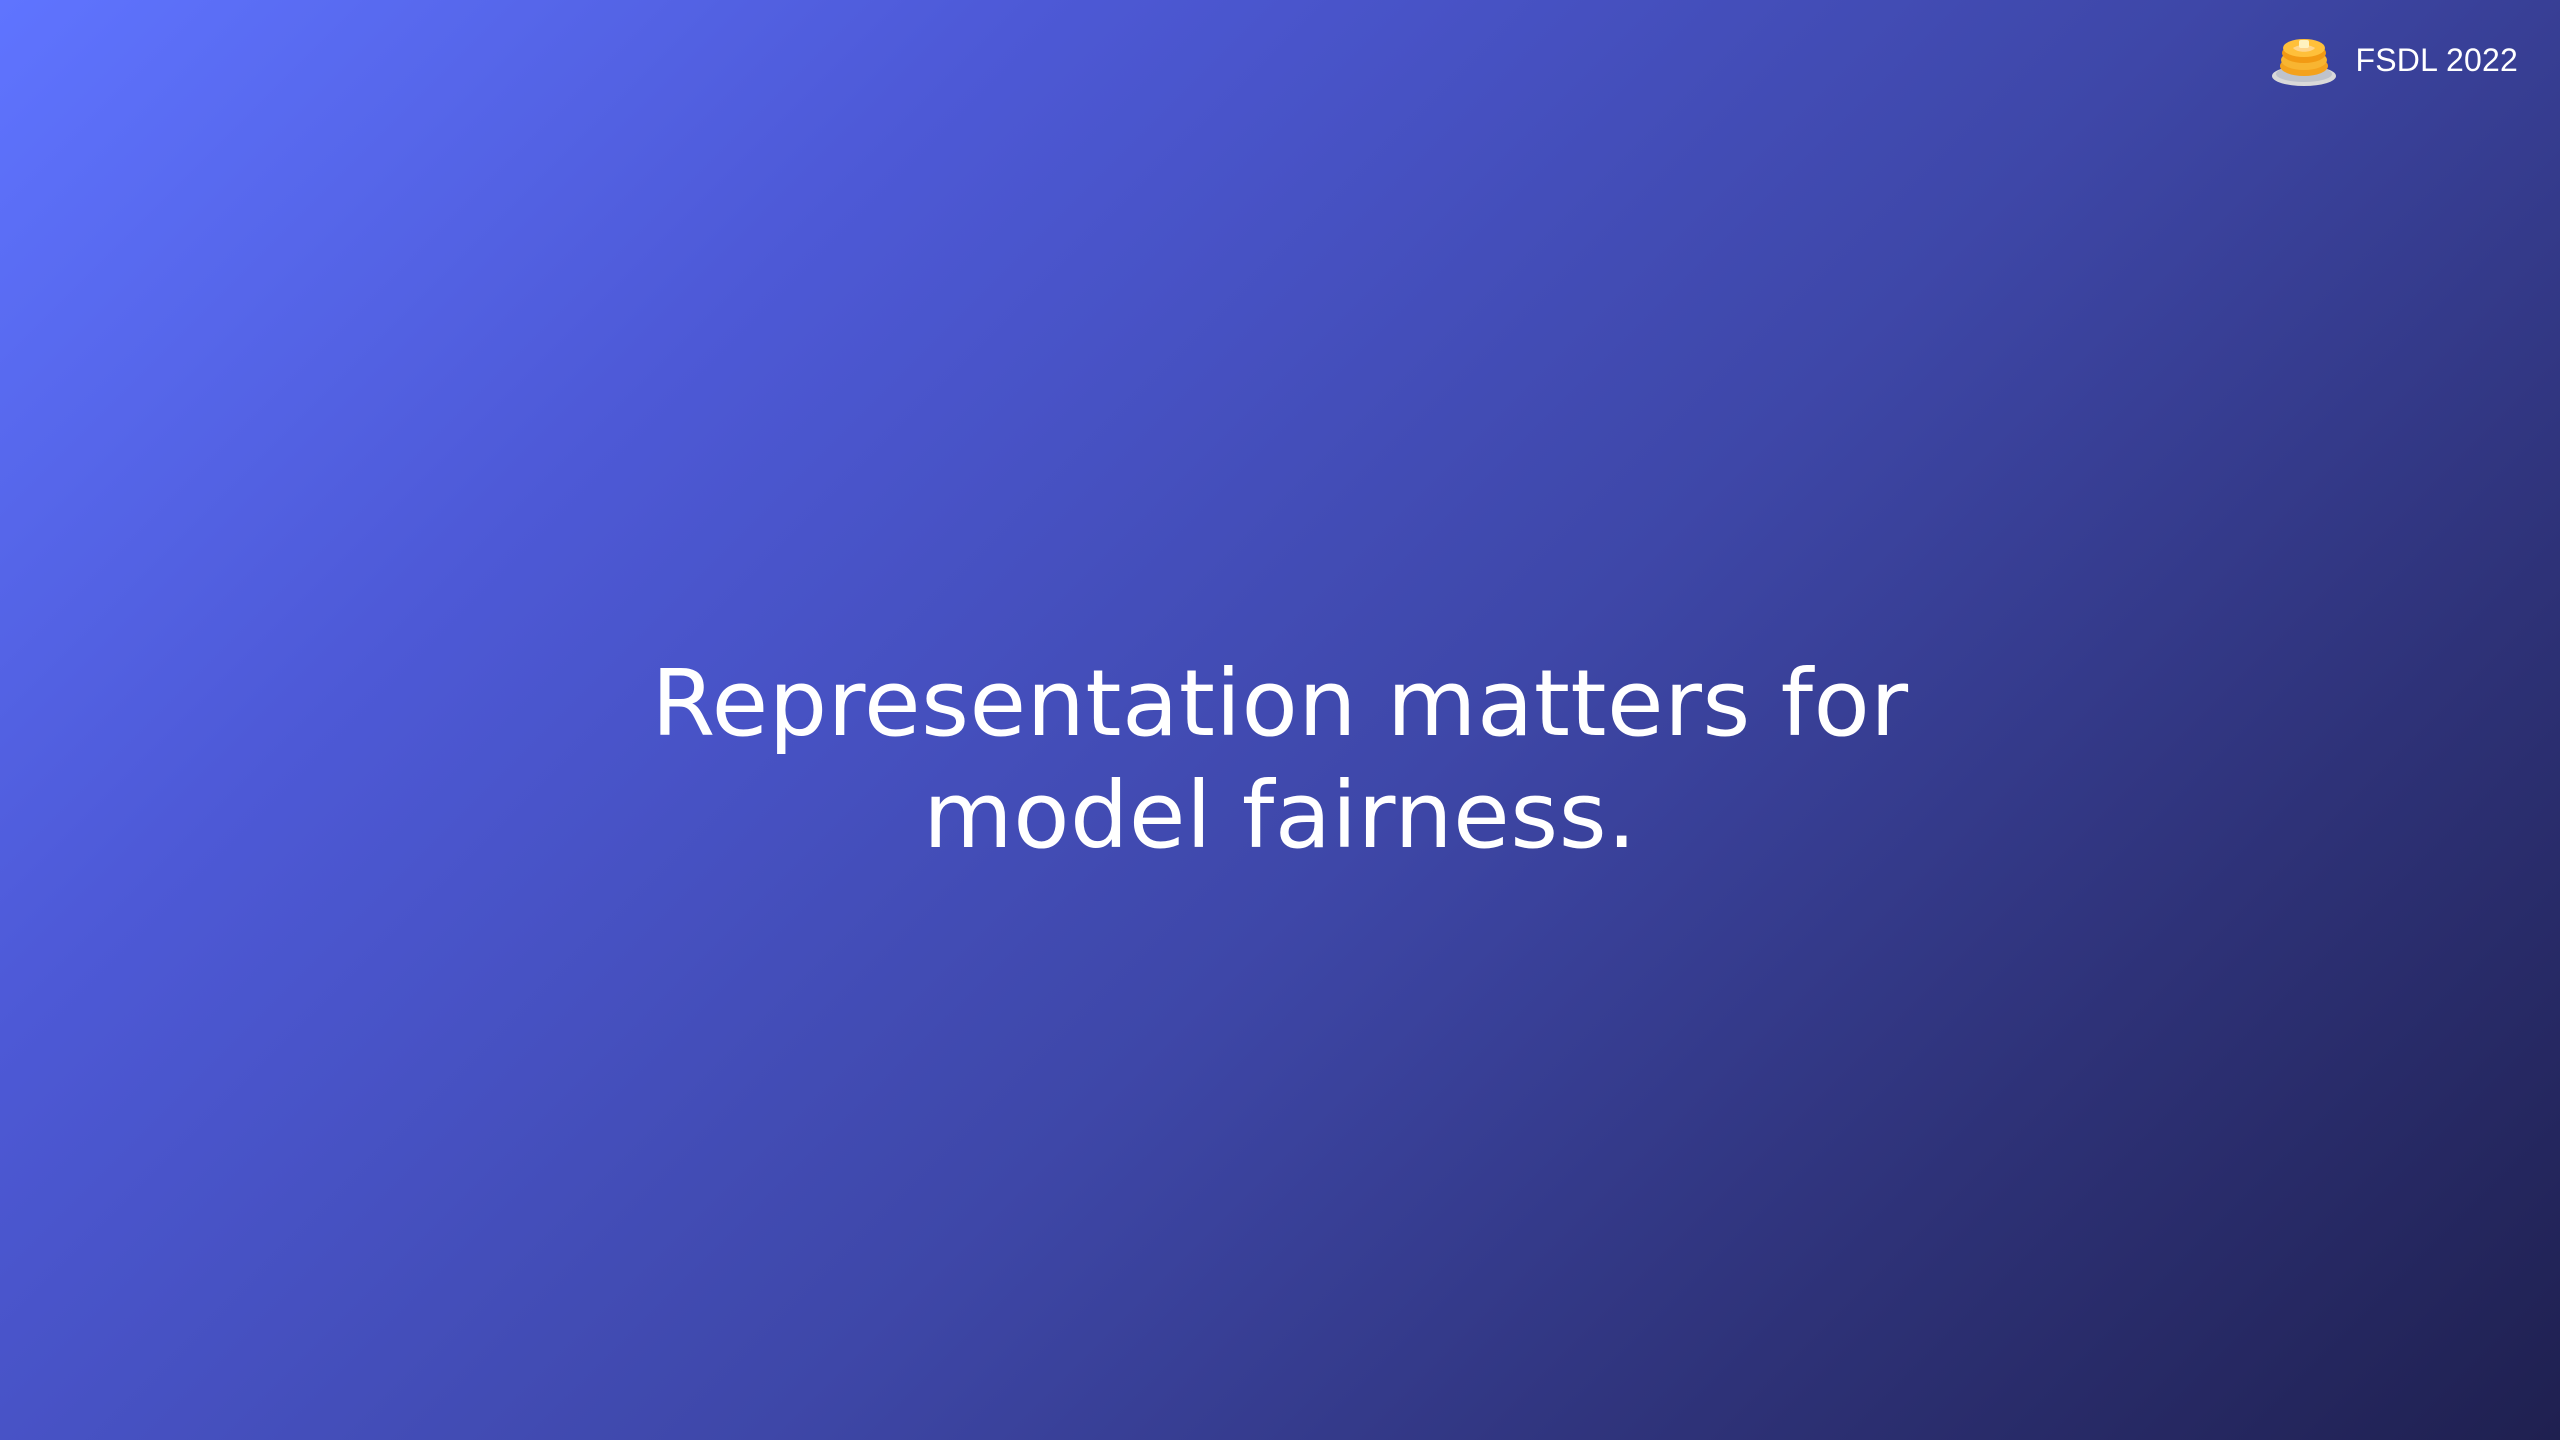 The height and width of the screenshot is (1440, 2560). I want to click on pancakes-icon, so click(2303, 62).